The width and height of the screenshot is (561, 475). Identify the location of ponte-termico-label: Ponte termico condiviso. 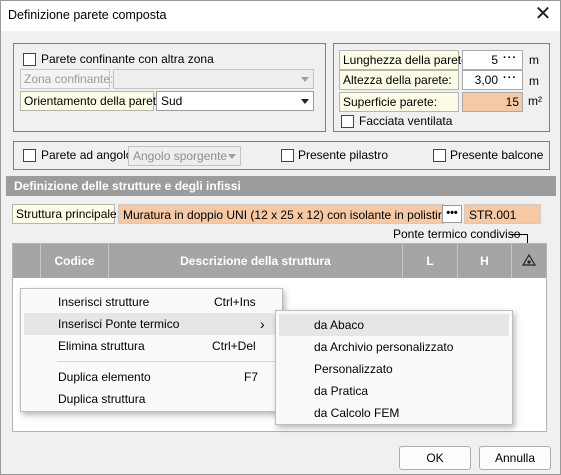
(457, 234).